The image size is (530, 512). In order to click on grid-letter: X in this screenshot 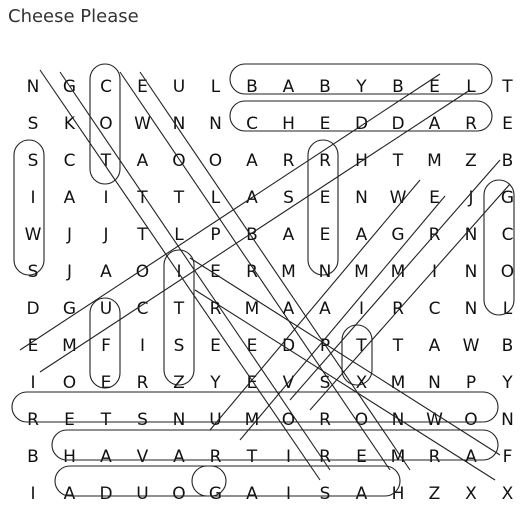, I will do `click(508, 494)`.